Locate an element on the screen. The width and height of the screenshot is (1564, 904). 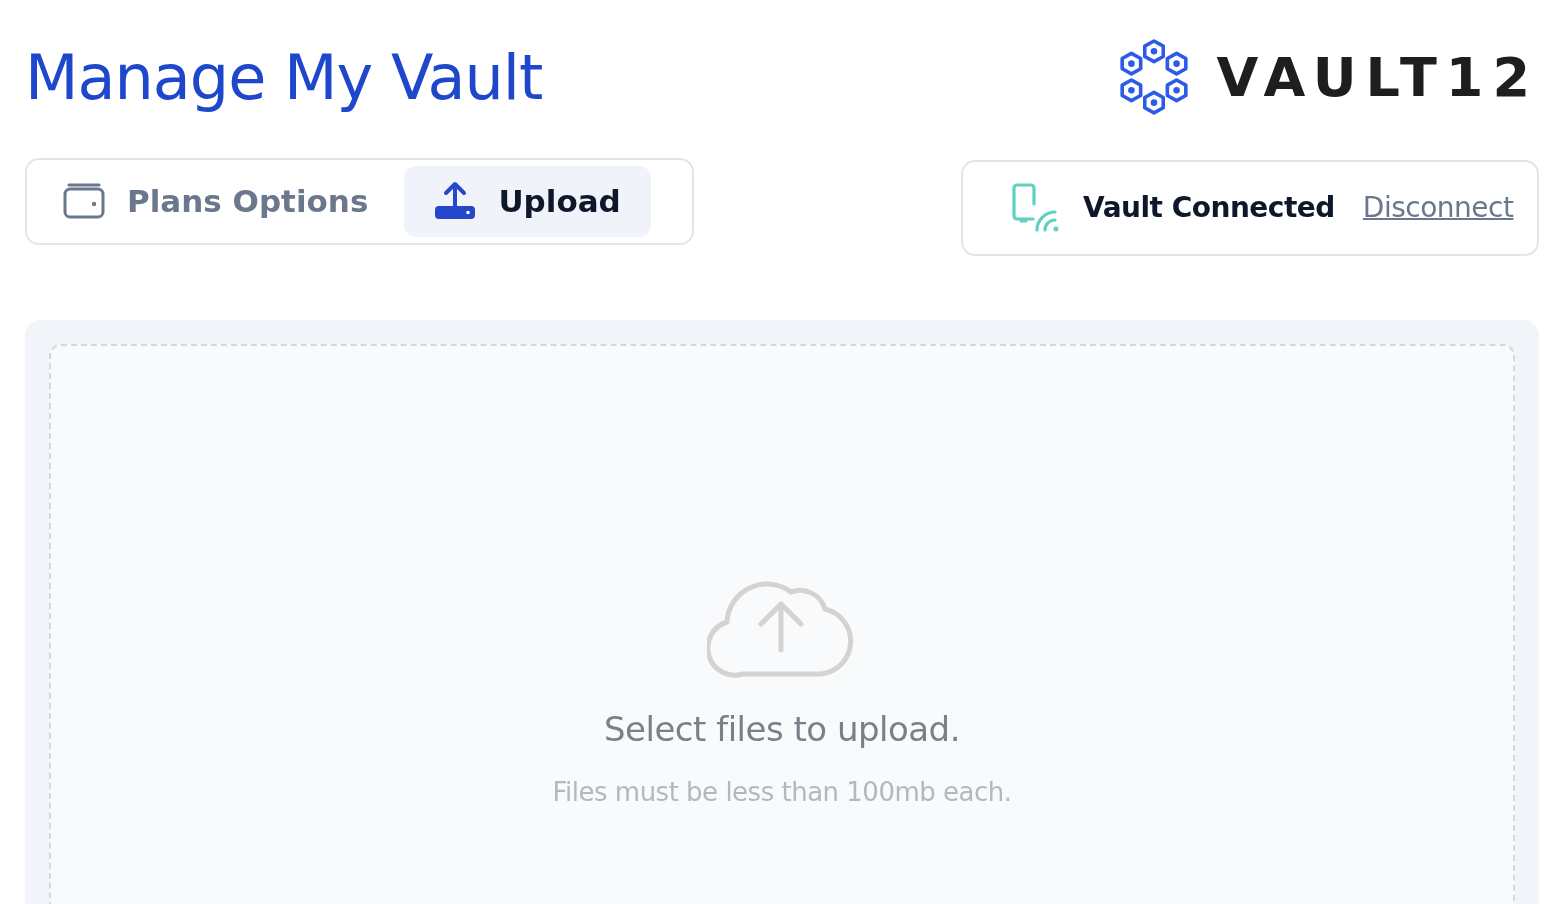
connection-status: Vault Connected is located at coordinates (1209, 208).